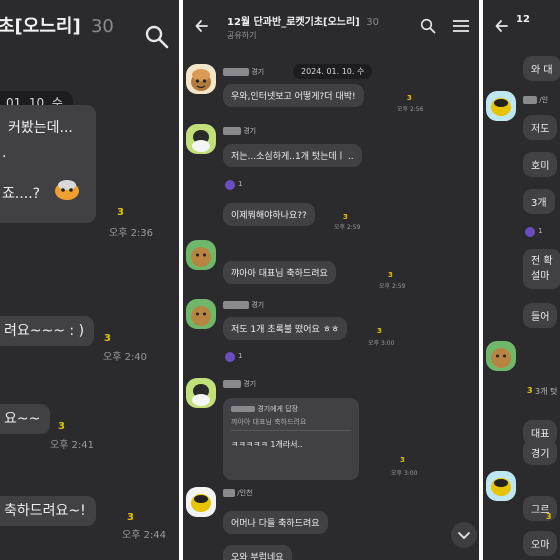 The image size is (560, 560). What do you see at coordinates (333, 71) in the screenshot?
I see `date-divider: 2024. 01. 10. 수` at bounding box center [333, 71].